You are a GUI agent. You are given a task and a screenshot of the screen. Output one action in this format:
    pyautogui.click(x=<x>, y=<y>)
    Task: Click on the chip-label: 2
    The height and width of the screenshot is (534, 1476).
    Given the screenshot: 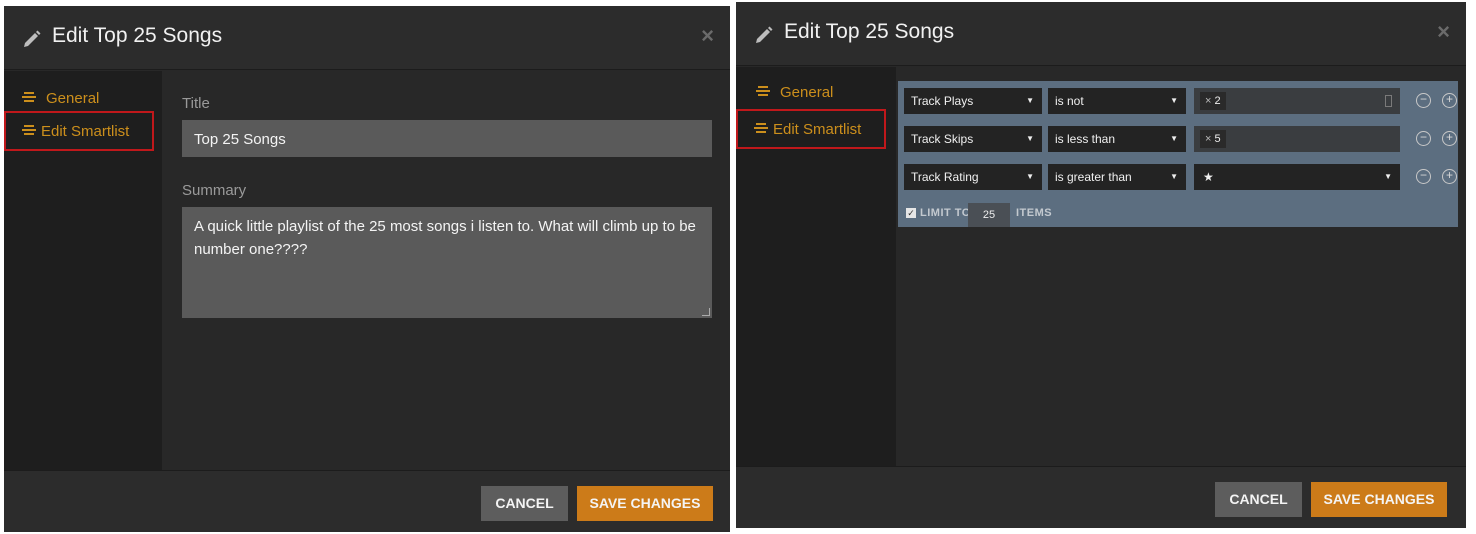 What is the action you would take?
    pyautogui.click(x=1217, y=101)
    